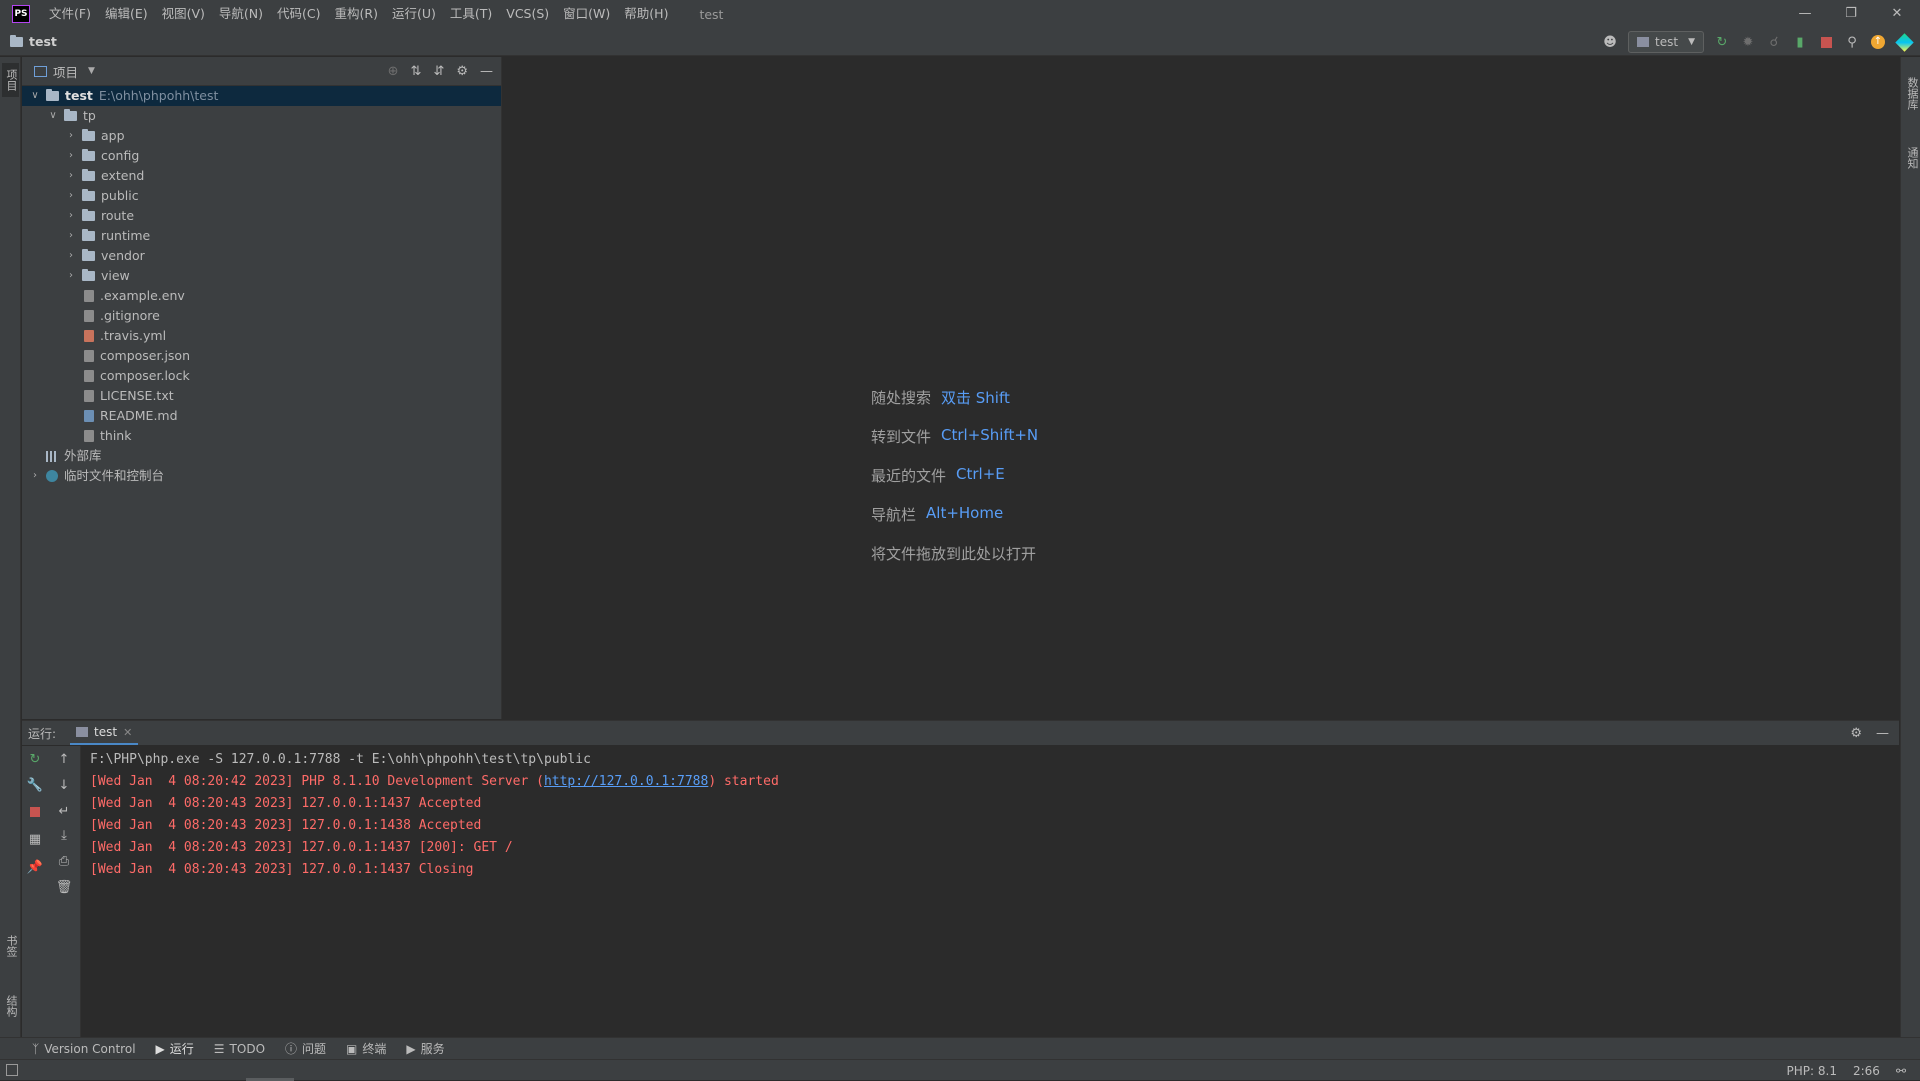  I want to click on server-url-link: http://127.0.0.1:7788, so click(626, 781).